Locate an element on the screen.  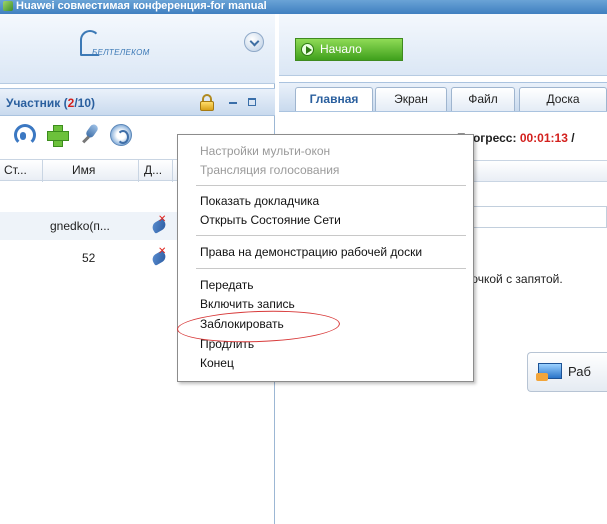
audio-settings-icon is located at coordinates (121, 135).